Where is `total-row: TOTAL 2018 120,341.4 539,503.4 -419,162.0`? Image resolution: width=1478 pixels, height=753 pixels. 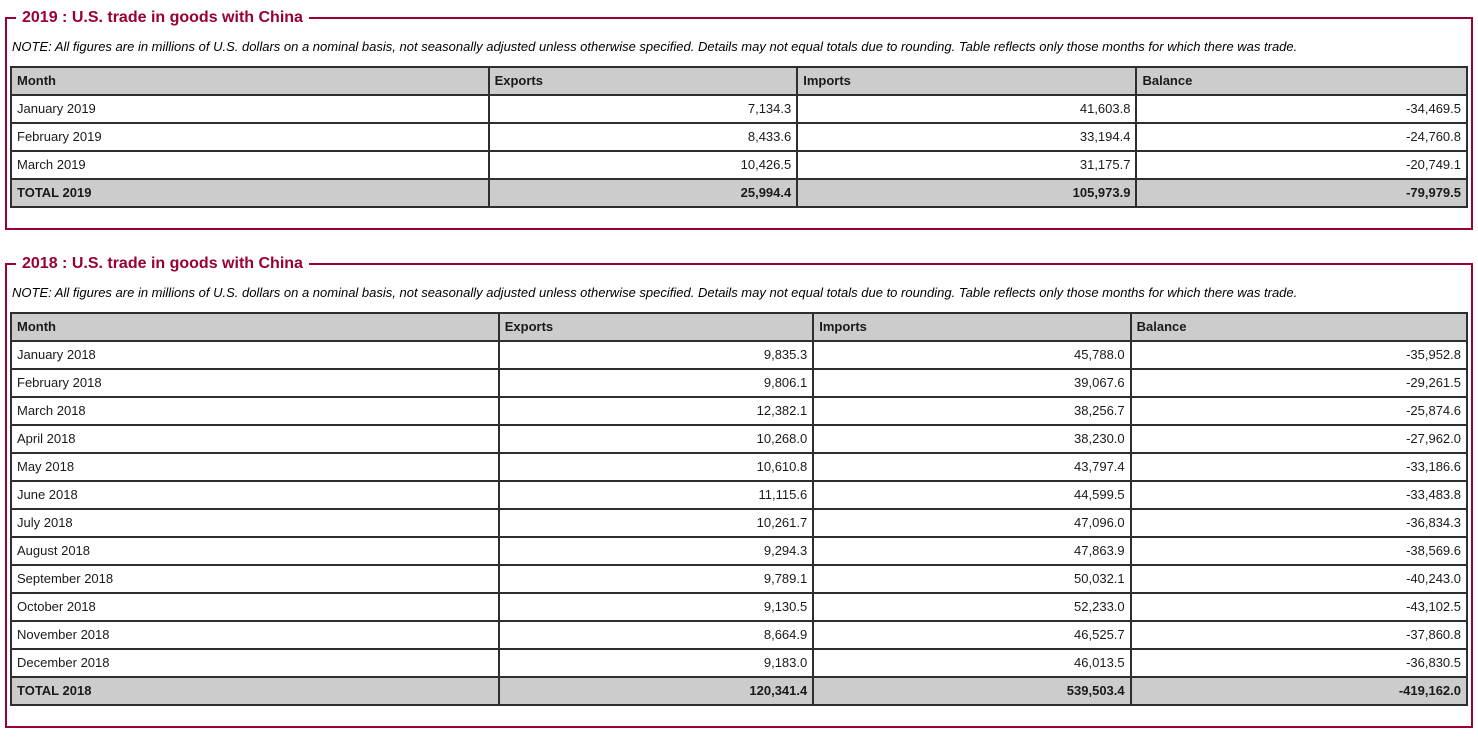 total-row: TOTAL 2018 120,341.4 539,503.4 -419,162.0 is located at coordinates (739, 691).